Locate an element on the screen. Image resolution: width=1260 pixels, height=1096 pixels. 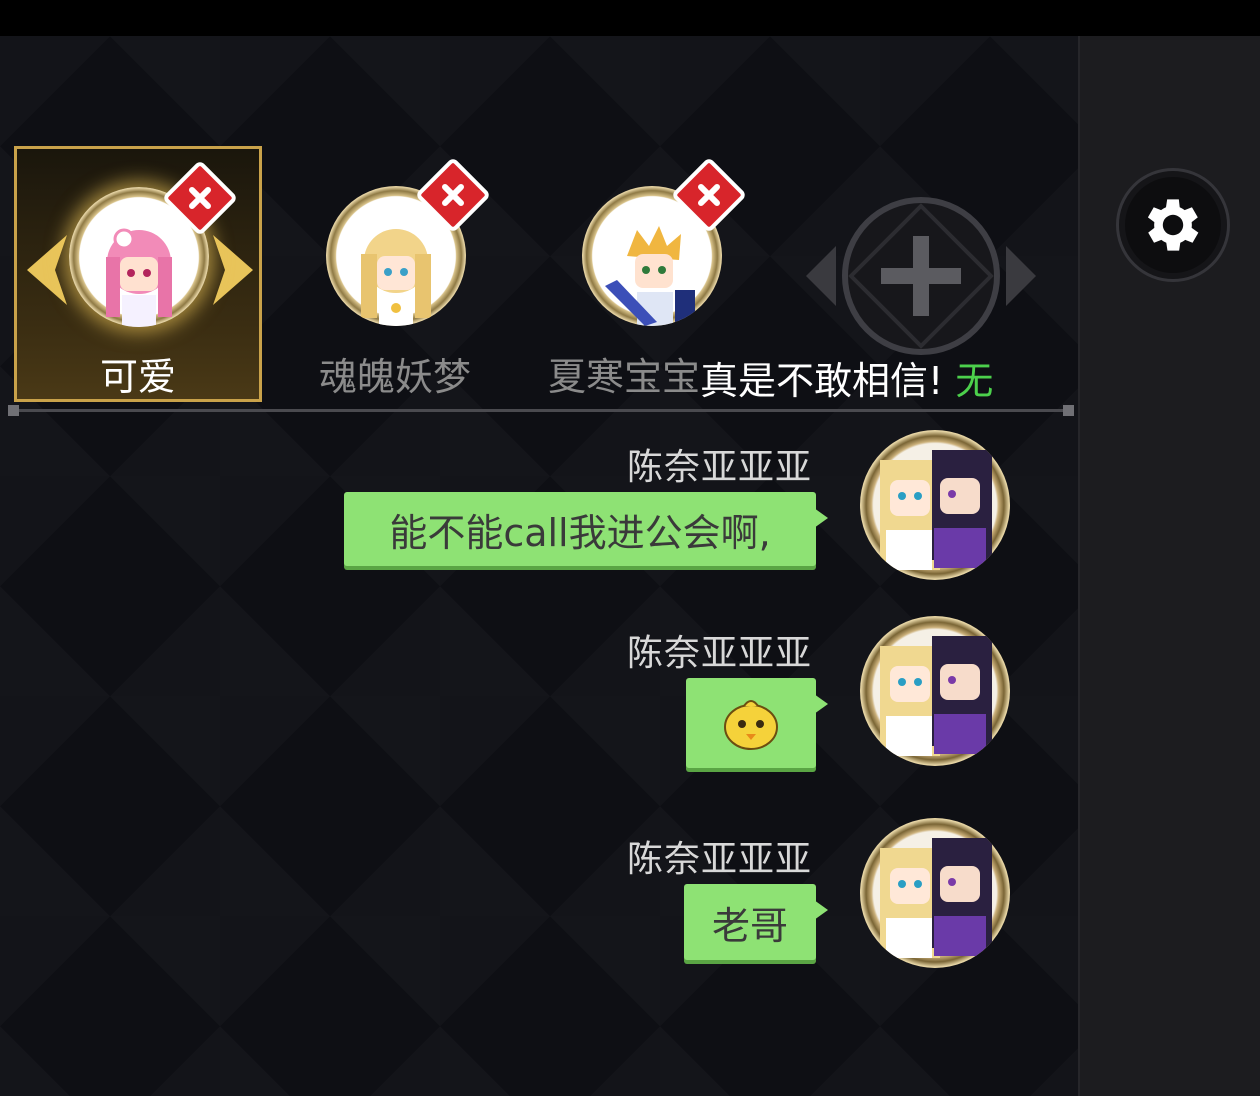
message-bubble: 能不能call我进公会啊, is located at coordinates (586, 529).